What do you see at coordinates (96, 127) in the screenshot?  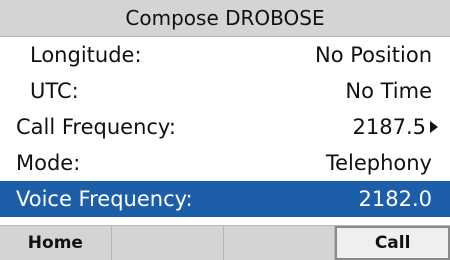 I see `call-frequency-label: Call Frequency:` at bounding box center [96, 127].